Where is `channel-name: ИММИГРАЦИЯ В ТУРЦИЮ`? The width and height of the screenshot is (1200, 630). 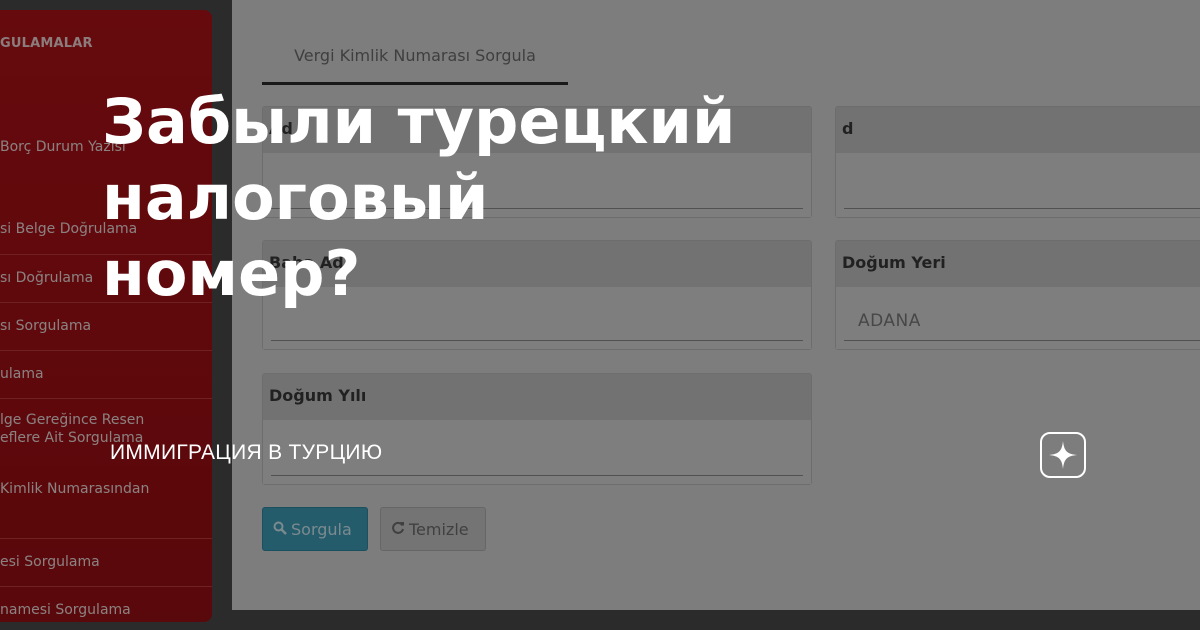 channel-name: ИММИГРАЦИЯ В ТУРЦИЮ is located at coordinates (246, 453).